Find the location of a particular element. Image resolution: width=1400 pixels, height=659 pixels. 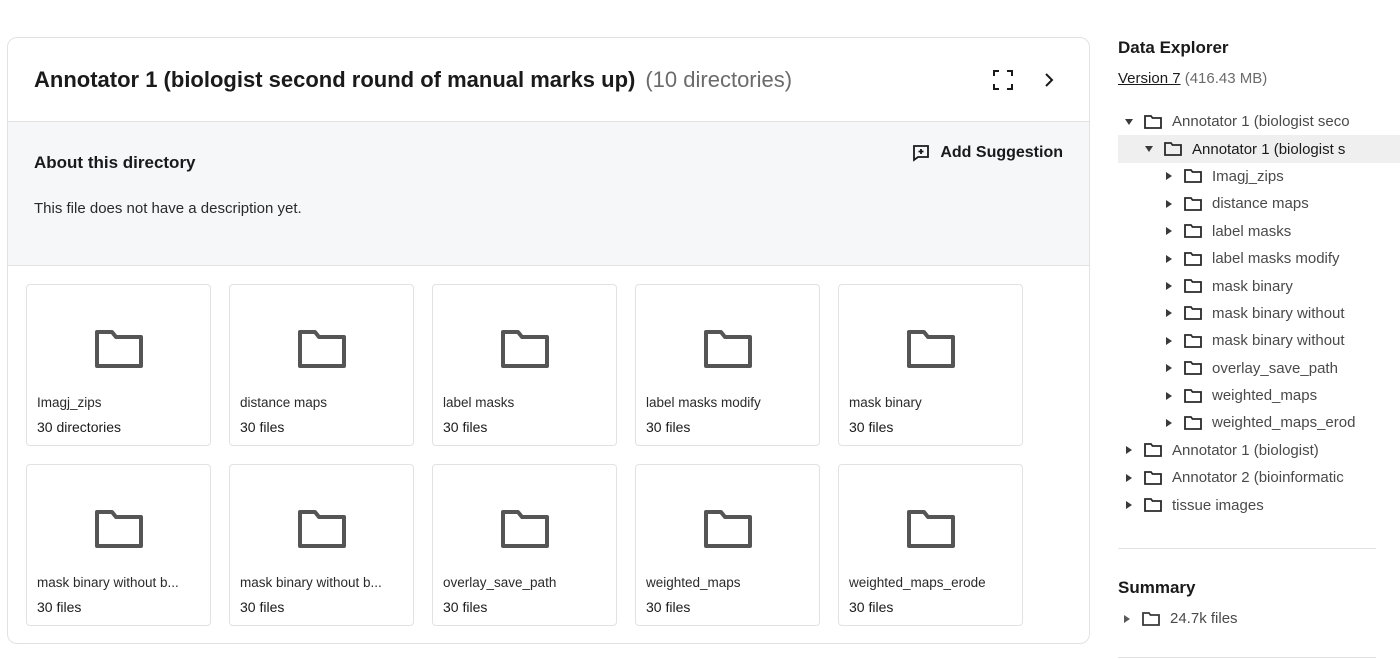

tree-item: Annotator 2 (bioinformatic is located at coordinates (1259, 477).